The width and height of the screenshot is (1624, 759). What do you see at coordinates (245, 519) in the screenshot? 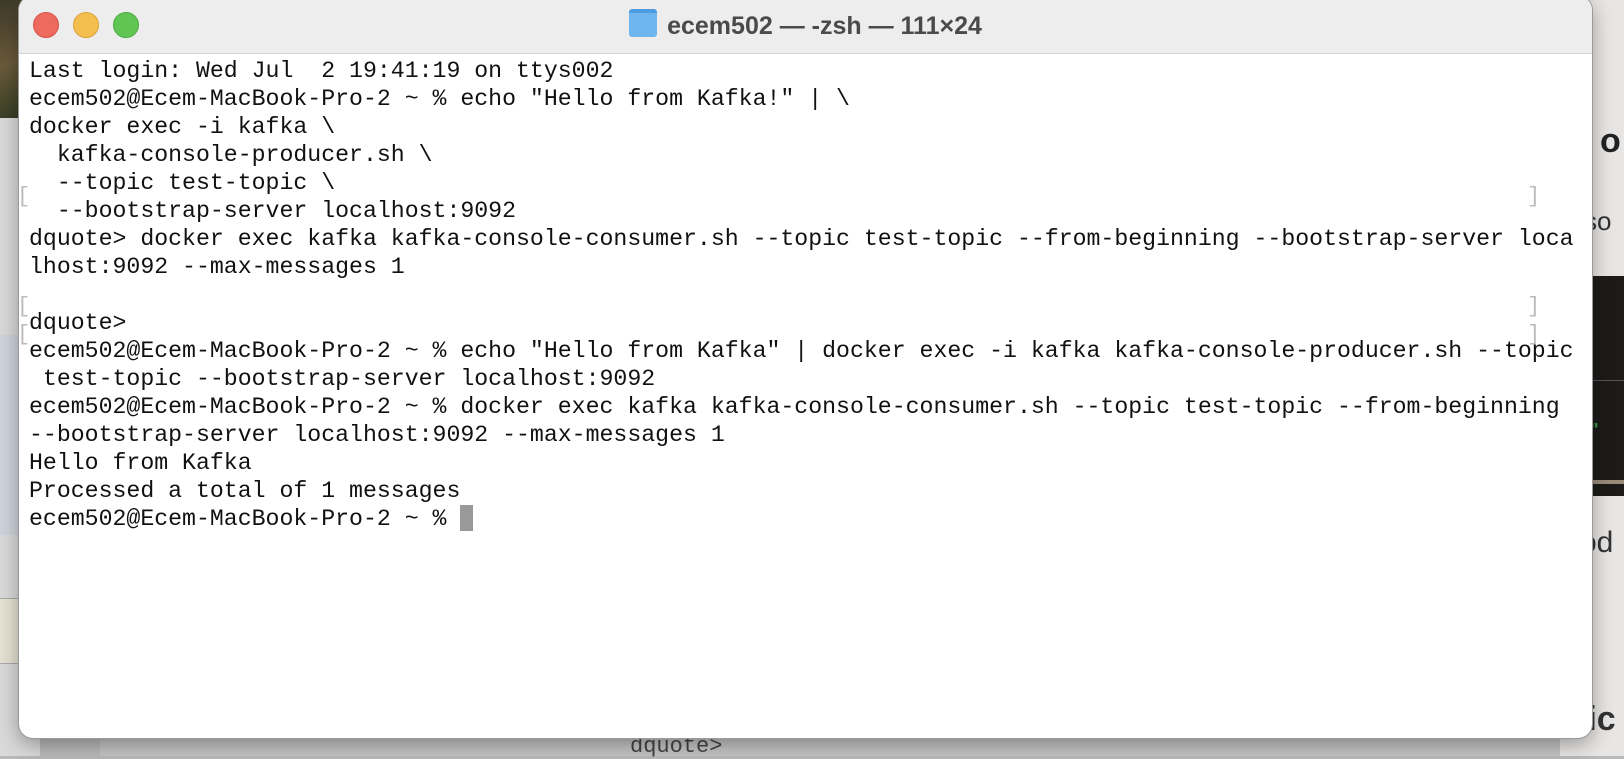
I see `shell-prompt: ecem502@Ecem-MacBook-Pro-2 ~ %` at bounding box center [245, 519].